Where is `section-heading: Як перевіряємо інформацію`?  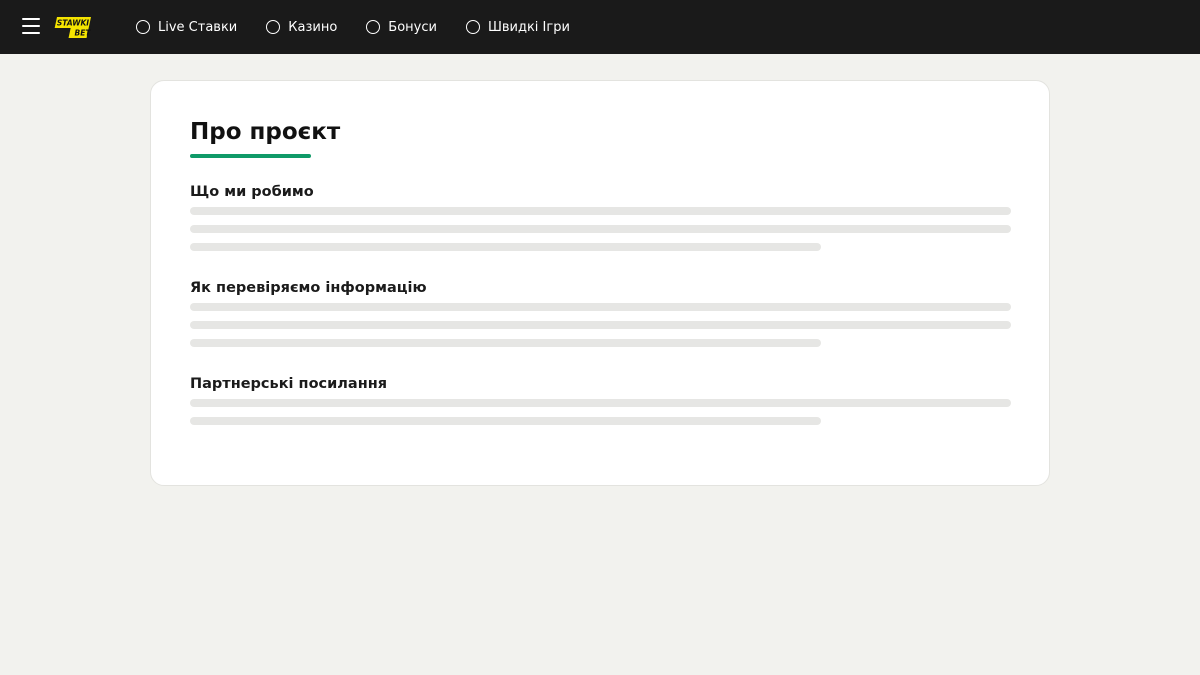
section-heading: Як перевіряємо інформацію is located at coordinates (308, 288).